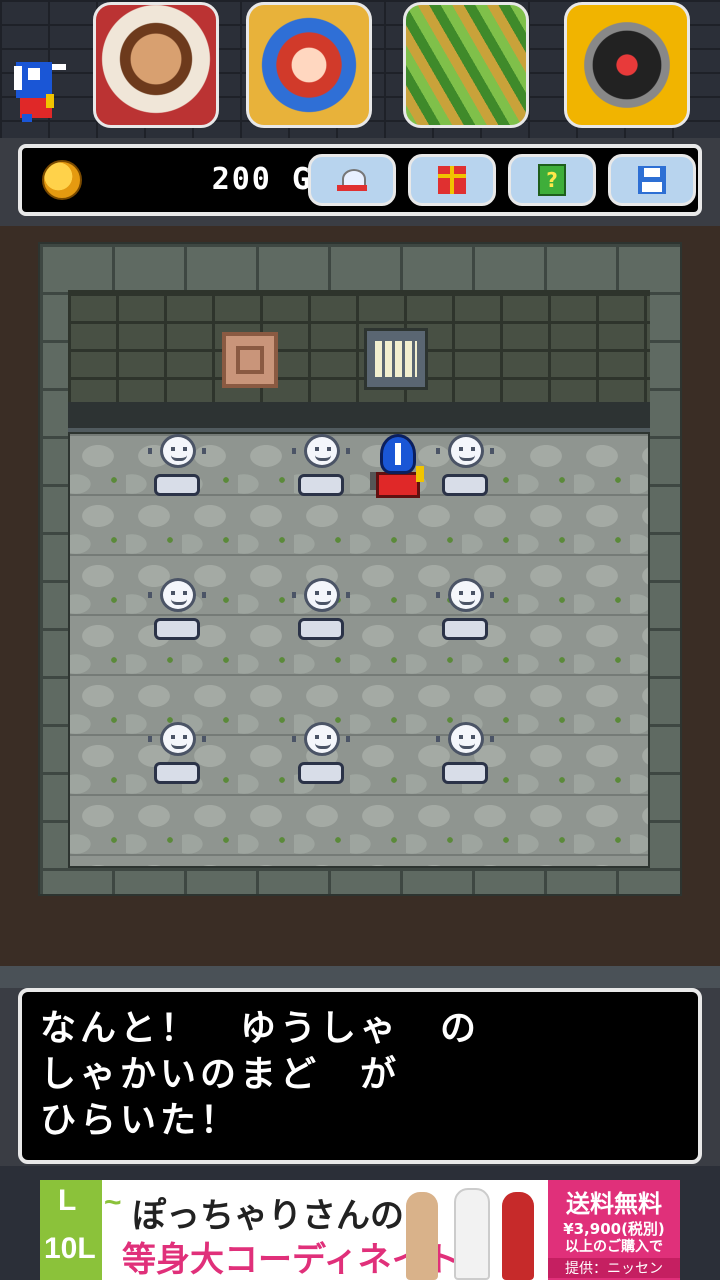  Describe the element at coordinates (614, 1247) in the screenshot. I see `ad-offer-condition: 以上のご購入で` at that location.